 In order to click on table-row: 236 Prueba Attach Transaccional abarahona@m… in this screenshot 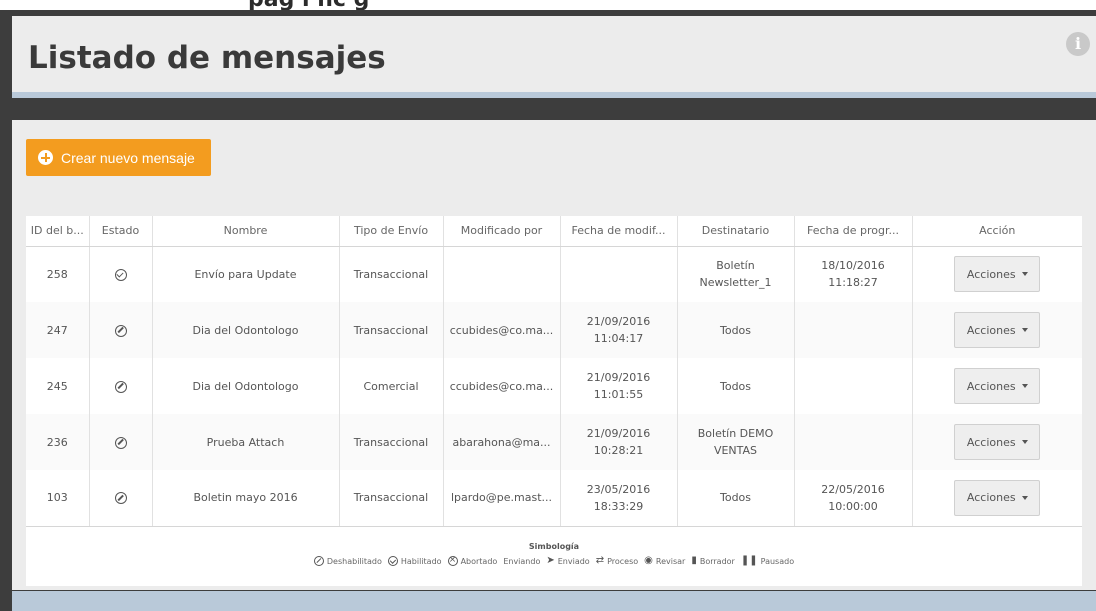, I will do `click(554, 442)`.